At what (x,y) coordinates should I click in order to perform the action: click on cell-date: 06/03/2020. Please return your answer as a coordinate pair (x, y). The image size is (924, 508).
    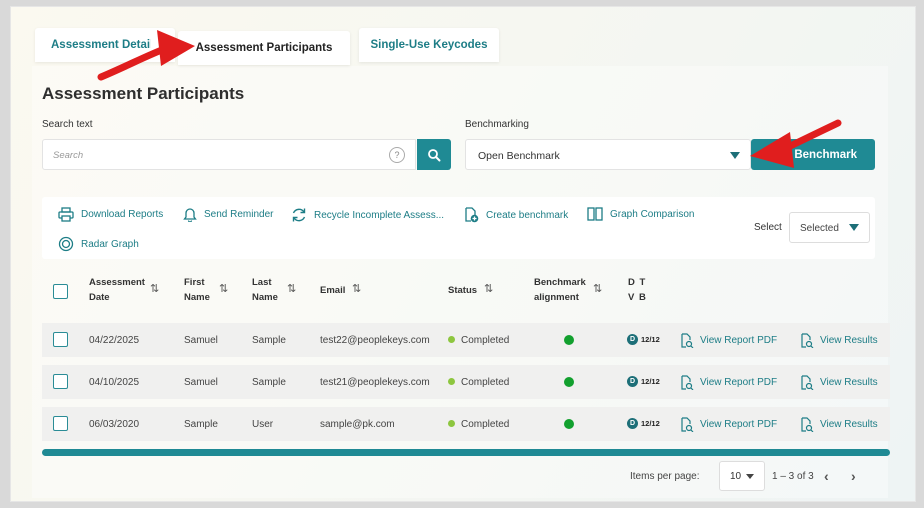
    Looking at the image, I should click on (114, 424).